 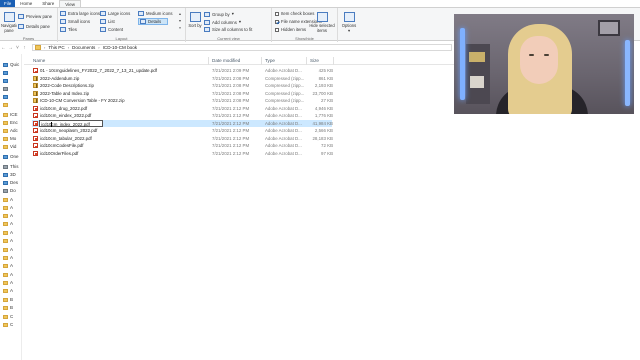 What do you see at coordinates (99, 47) in the screenshot?
I see `chevron-right-icon: ›` at bounding box center [99, 47].